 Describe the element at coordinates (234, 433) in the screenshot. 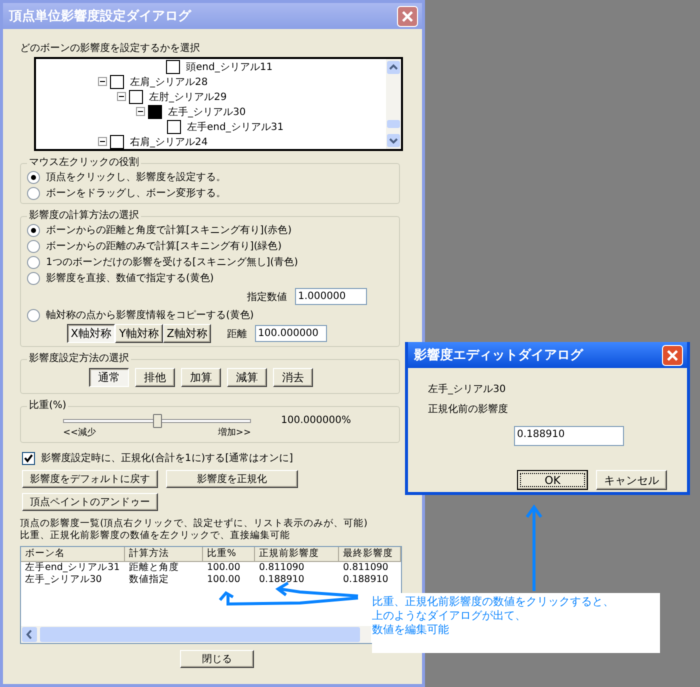

I see `slider-max-label: 増加>>` at that location.